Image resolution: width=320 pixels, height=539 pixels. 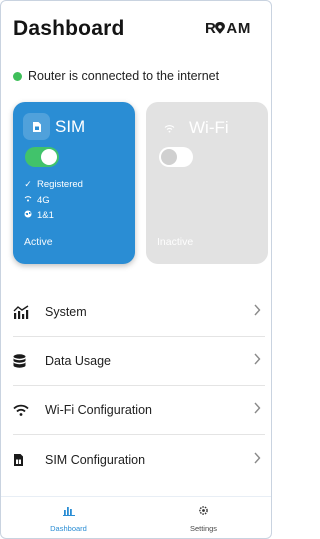 I want to click on menu-item-label: Data Usage, so click(x=78, y=361).